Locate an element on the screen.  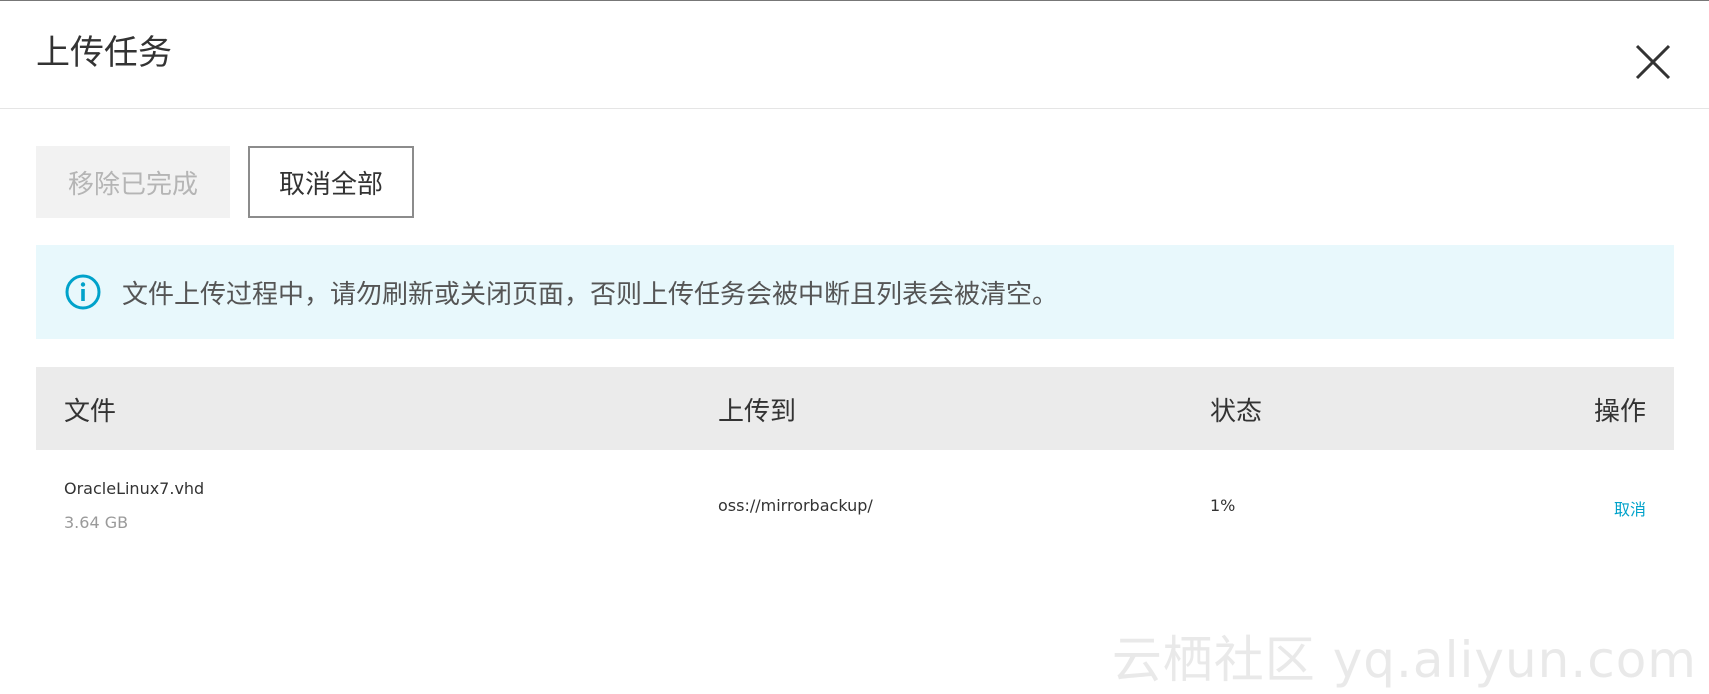
toolbar: 移除已完成 取消全部 is located at coordinates (225, 182).